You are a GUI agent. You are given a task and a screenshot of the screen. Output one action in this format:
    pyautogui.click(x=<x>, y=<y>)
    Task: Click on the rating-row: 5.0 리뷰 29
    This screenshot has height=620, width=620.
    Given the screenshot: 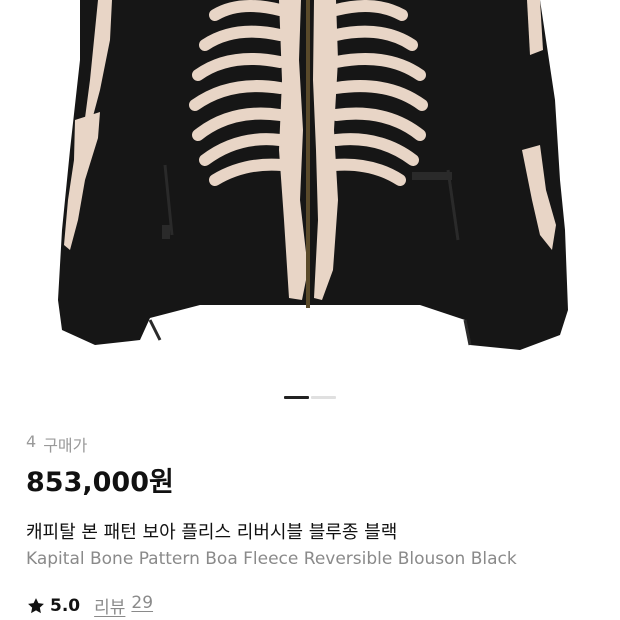 What is the action you would take?
    pyautogui.click(x=89, y=605)
    